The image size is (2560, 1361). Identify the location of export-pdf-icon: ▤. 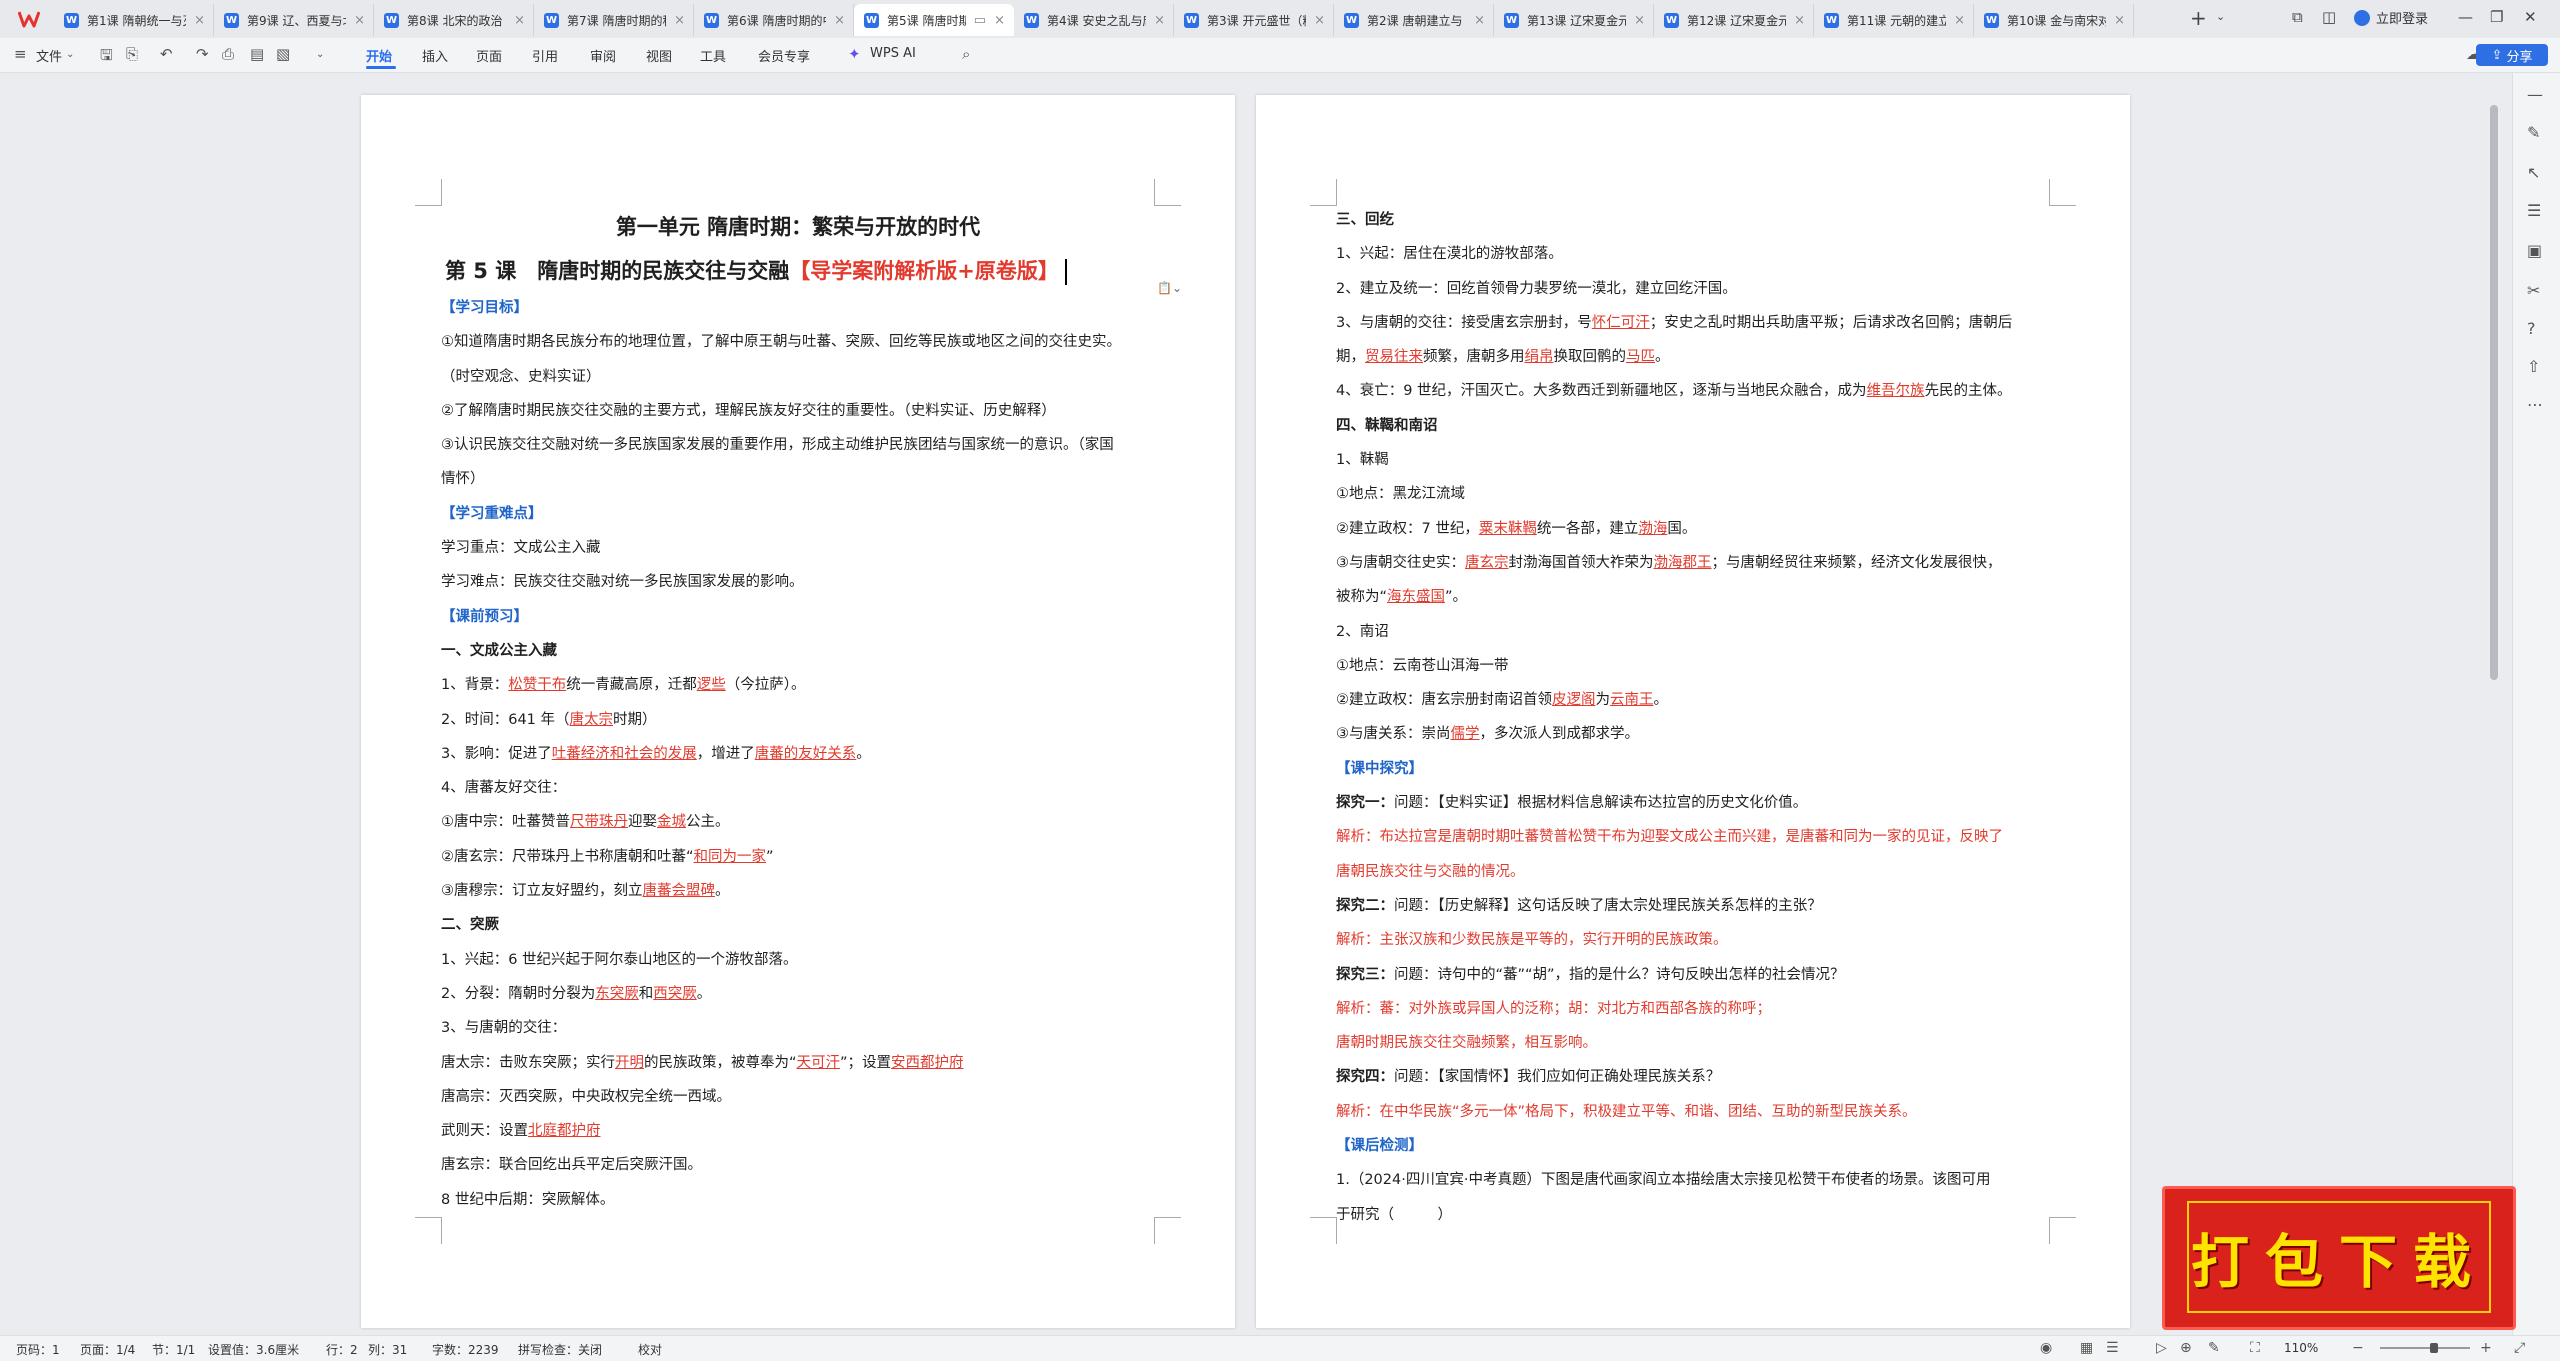
(257, 54).